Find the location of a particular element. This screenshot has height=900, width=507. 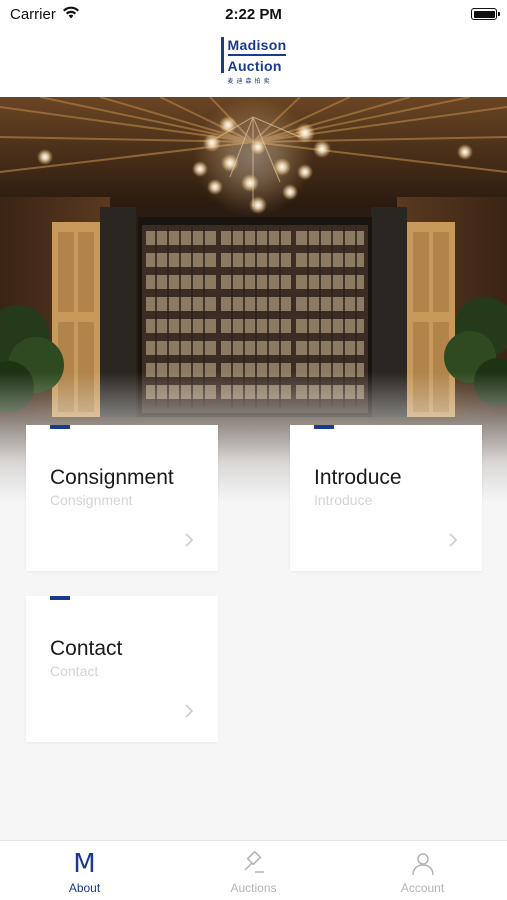

tab-label: Account is located at coordinates (422, 888).